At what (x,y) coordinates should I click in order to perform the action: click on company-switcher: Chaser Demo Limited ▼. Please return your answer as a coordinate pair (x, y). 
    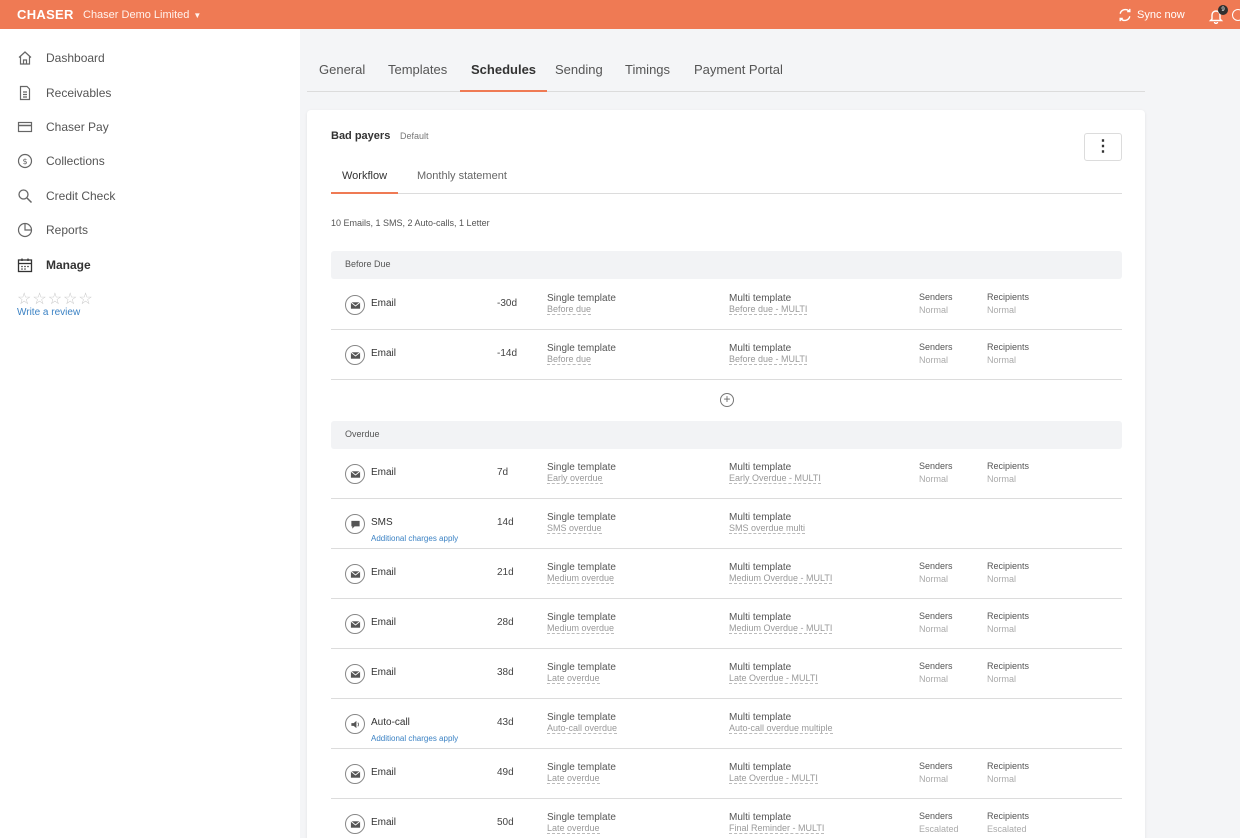
    Looking at the image, I should click on (142, 15).